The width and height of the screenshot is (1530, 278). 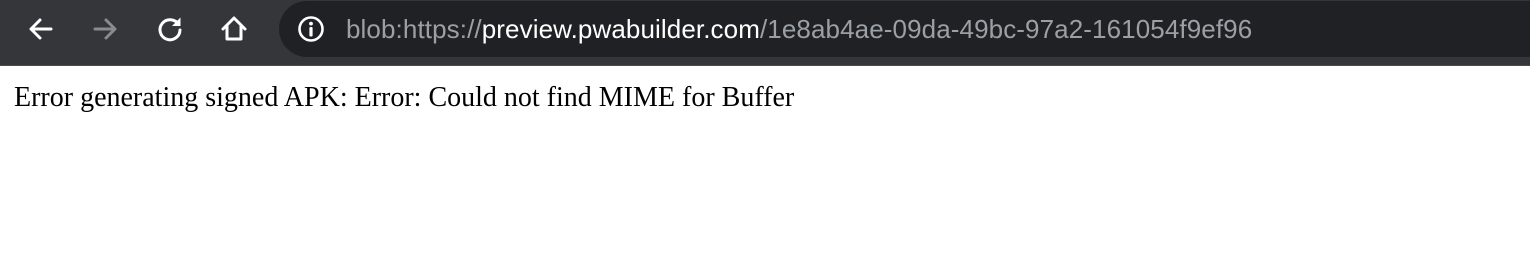 I want to click on forward-button, so click(x=105, y=29).